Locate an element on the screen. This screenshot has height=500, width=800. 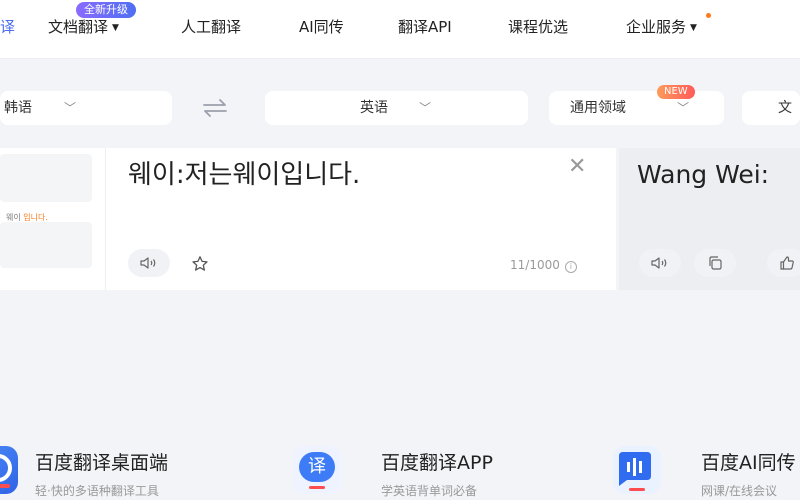
desktop-app-icon is located at coordinates (9, 470).